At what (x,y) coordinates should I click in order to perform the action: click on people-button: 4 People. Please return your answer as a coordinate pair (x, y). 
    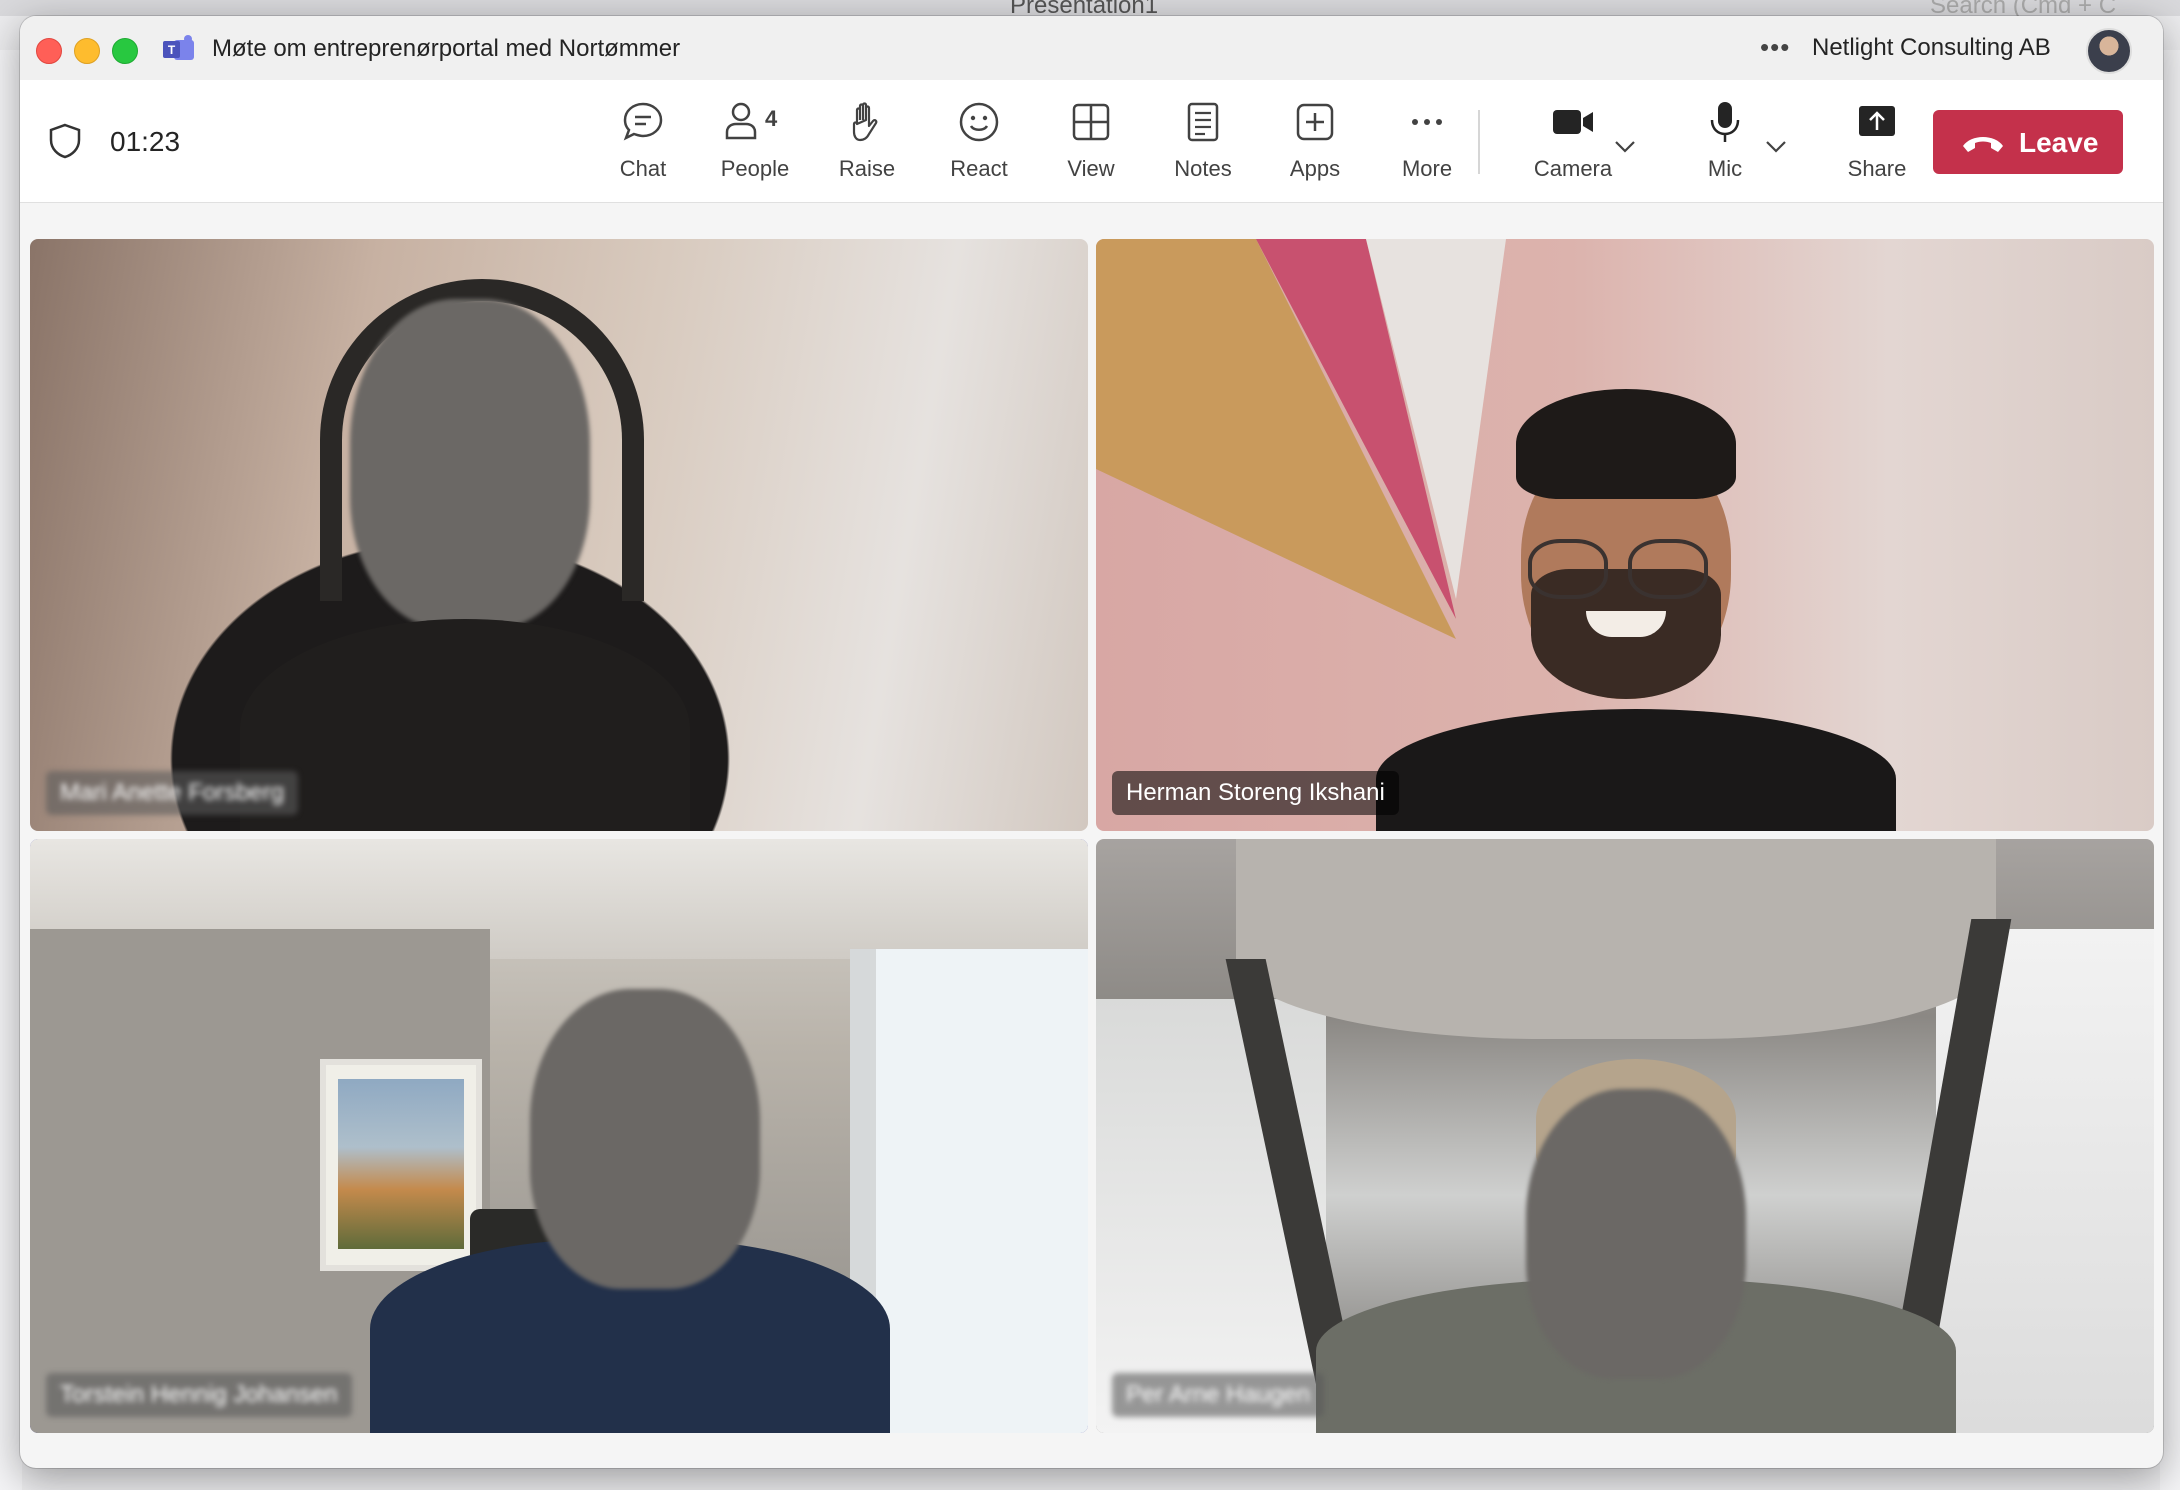
    Looking at the image, I should click on (755, 145).